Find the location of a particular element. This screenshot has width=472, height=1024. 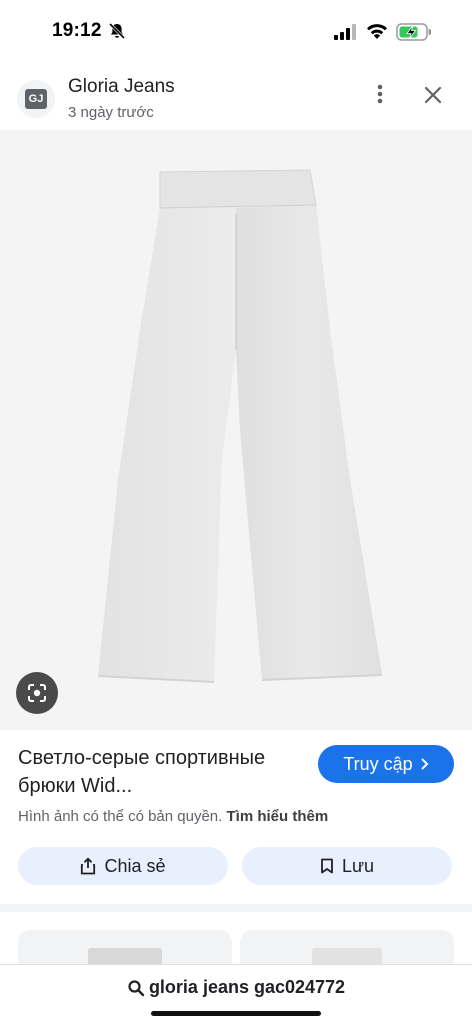

visit-label: Truy cập is located at coordinates (378, 763).